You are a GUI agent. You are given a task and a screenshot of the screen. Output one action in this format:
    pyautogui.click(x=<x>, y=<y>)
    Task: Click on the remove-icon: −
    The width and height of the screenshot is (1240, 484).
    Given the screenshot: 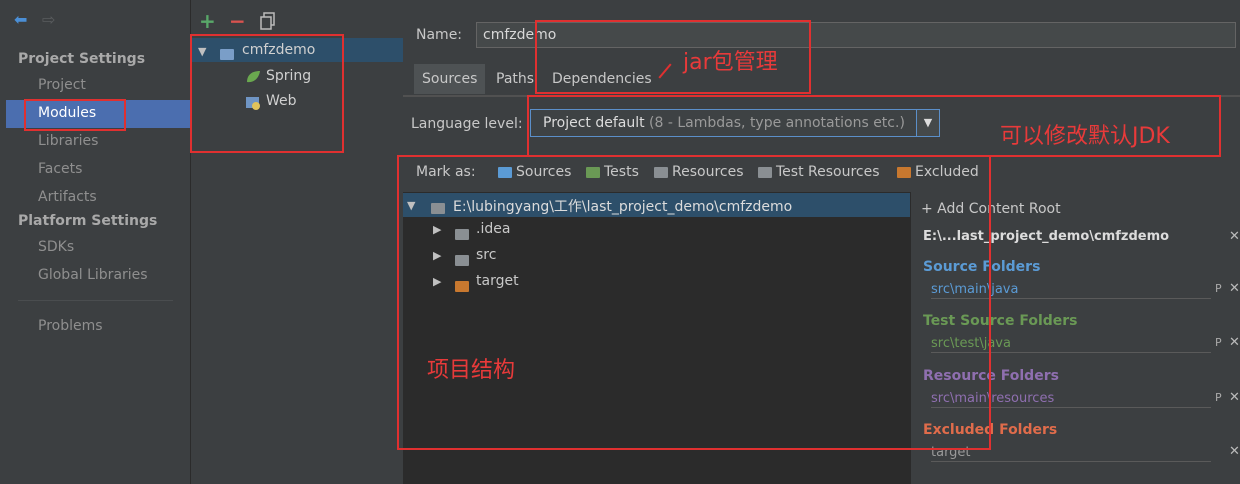 What is the action you would take?
    pyautogui.click(x=237, y=21)
    